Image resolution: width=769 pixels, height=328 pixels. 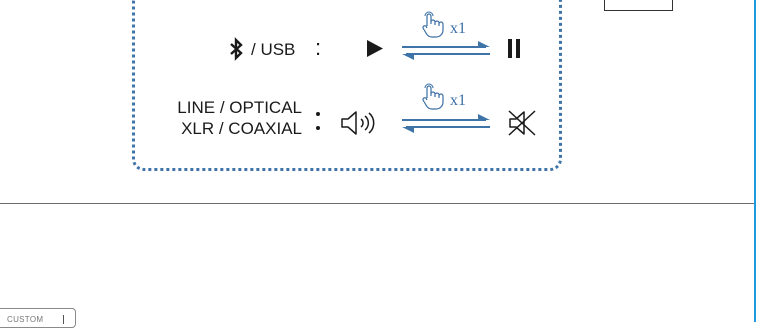 What do you see at coordinates (273, 49) in the screenshot?
I see `bt-usb-label: / USB` at bounding box center [273, 49].